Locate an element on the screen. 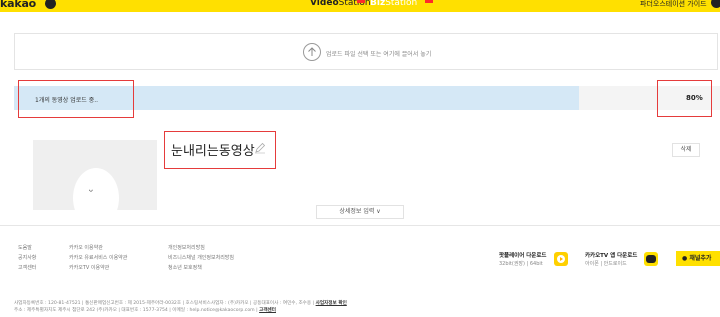 The height and width of the screenshot is (317, 720). add-channel-label: 채널추가 is located at coordinates (700, 258).